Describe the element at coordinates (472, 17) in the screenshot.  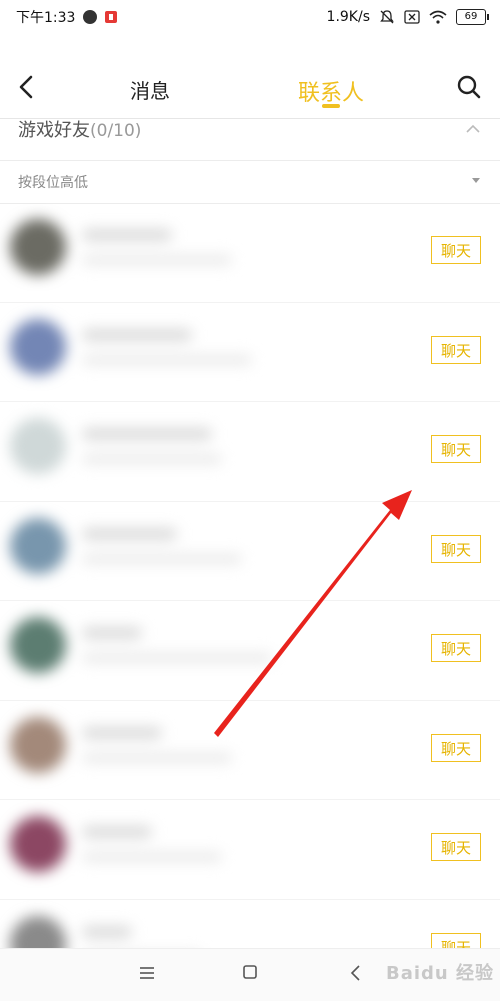
I see `battery-indicator: 69` at that location.